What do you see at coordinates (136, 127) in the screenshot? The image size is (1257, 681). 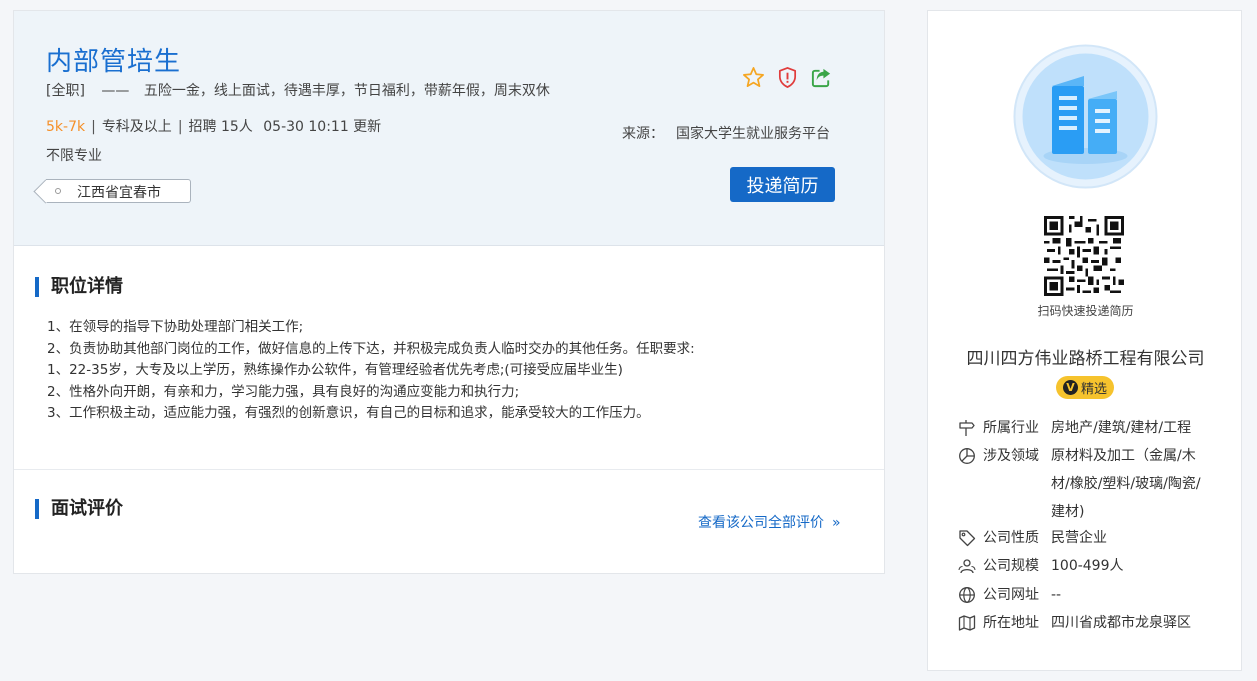 I see `education-requirement: 专科及以上` at bounding box center [136, 127].